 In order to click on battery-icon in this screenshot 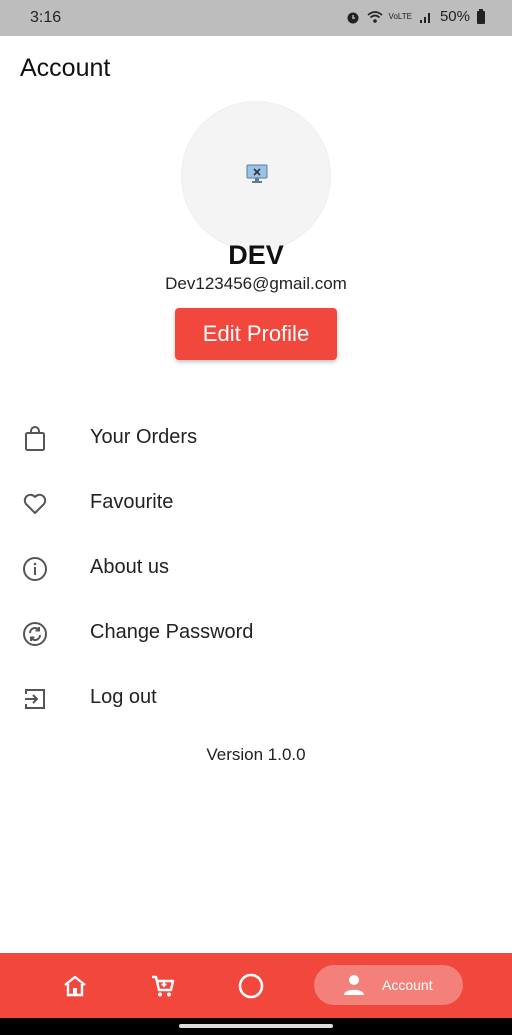, I will do `click(481, 16)`.